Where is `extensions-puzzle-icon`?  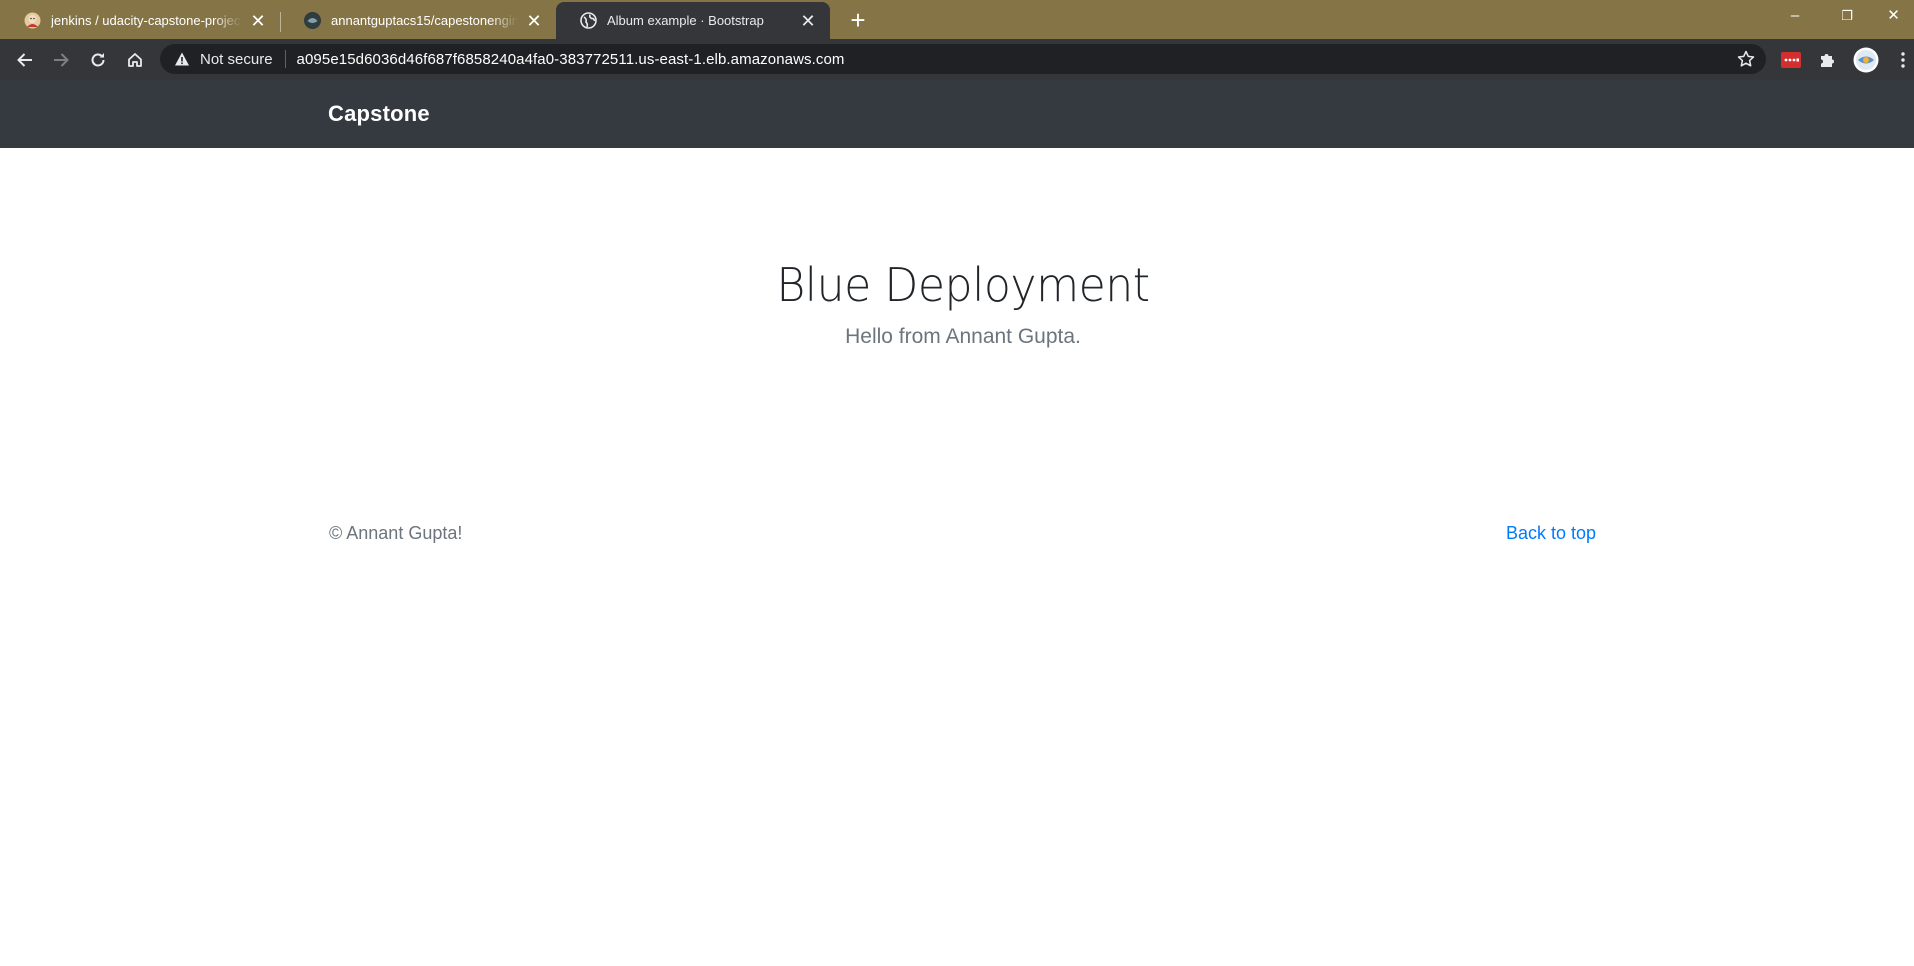 extensions-puzzle-icon is located at coordinates (1827, 60).